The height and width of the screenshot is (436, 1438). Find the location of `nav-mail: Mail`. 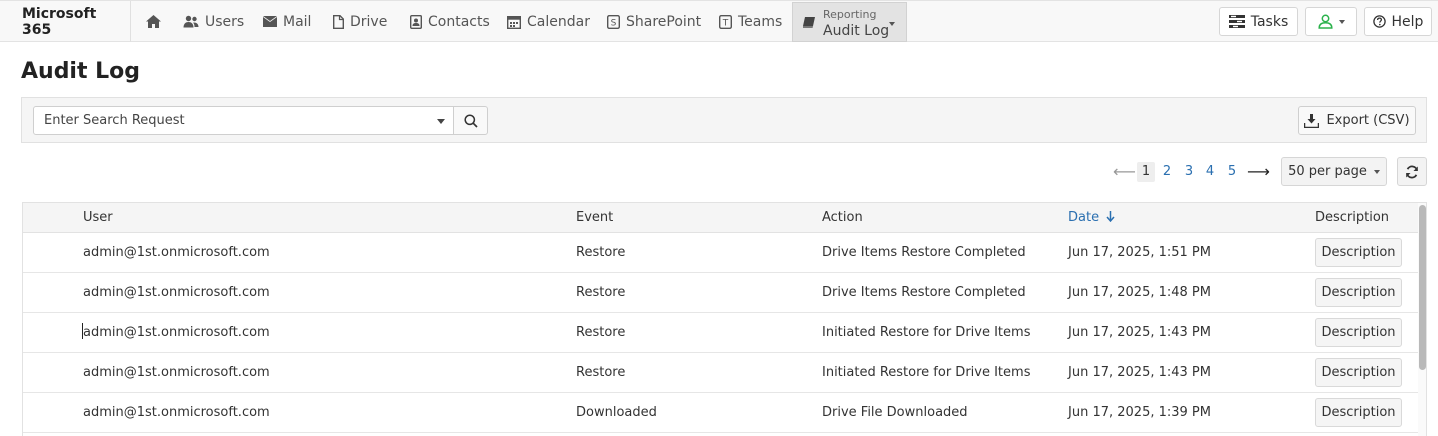

nav-mail: Mail is located at coordinates (287, 21).